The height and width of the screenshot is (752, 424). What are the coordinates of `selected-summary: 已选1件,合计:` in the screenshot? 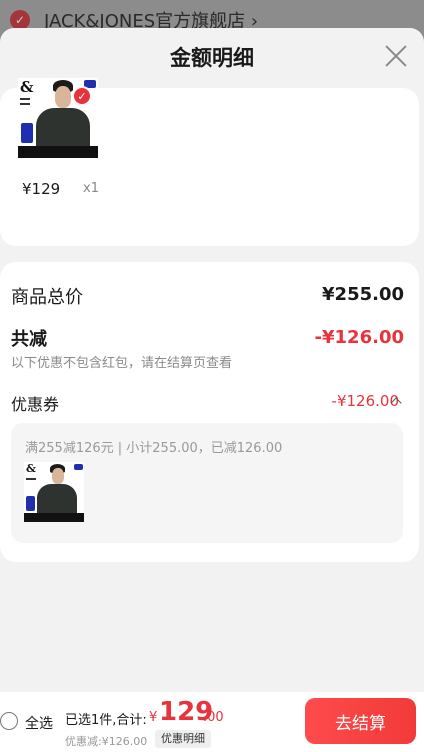 It's located at (106, 720).